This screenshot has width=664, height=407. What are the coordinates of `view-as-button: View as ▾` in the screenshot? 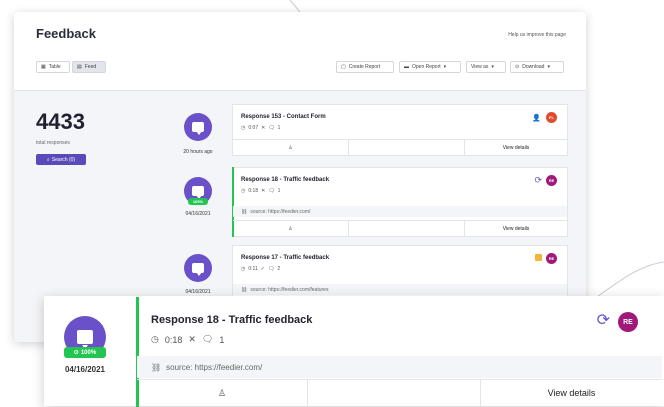 It's located at (486, 67).